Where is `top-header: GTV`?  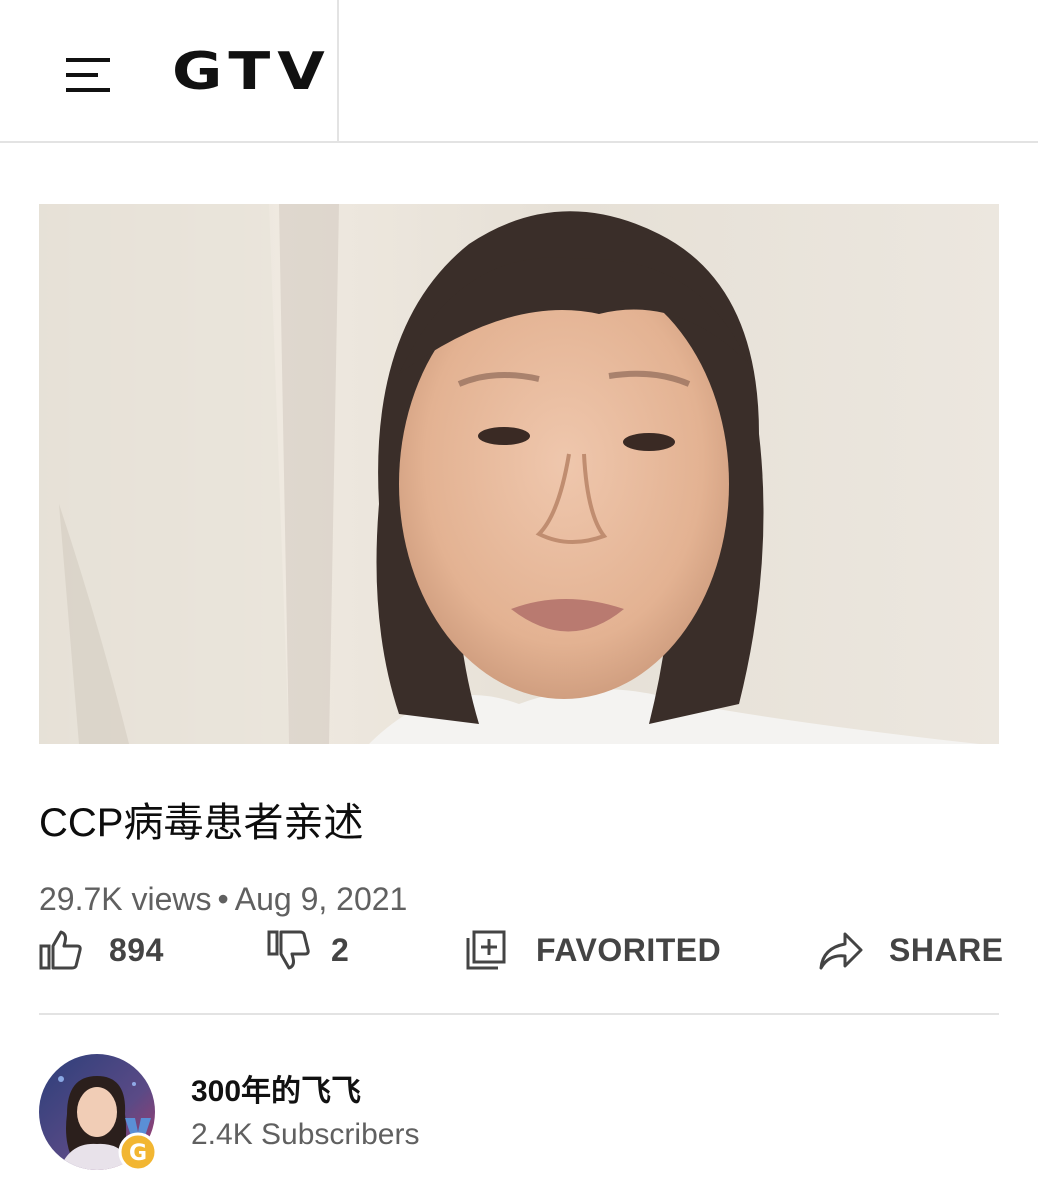
top-header: GTV is located at coordinates (519, 71).